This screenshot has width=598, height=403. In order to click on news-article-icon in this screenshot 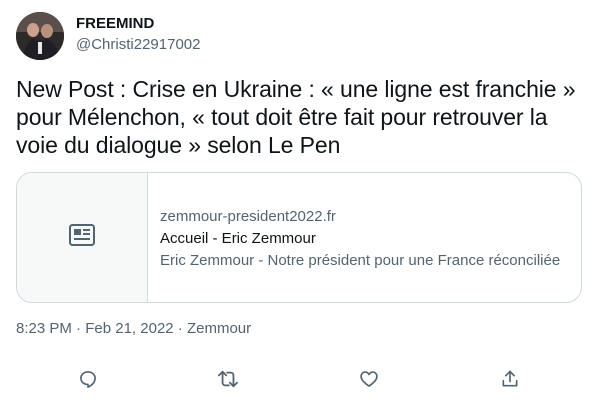, I will do `click(82, 237)`.